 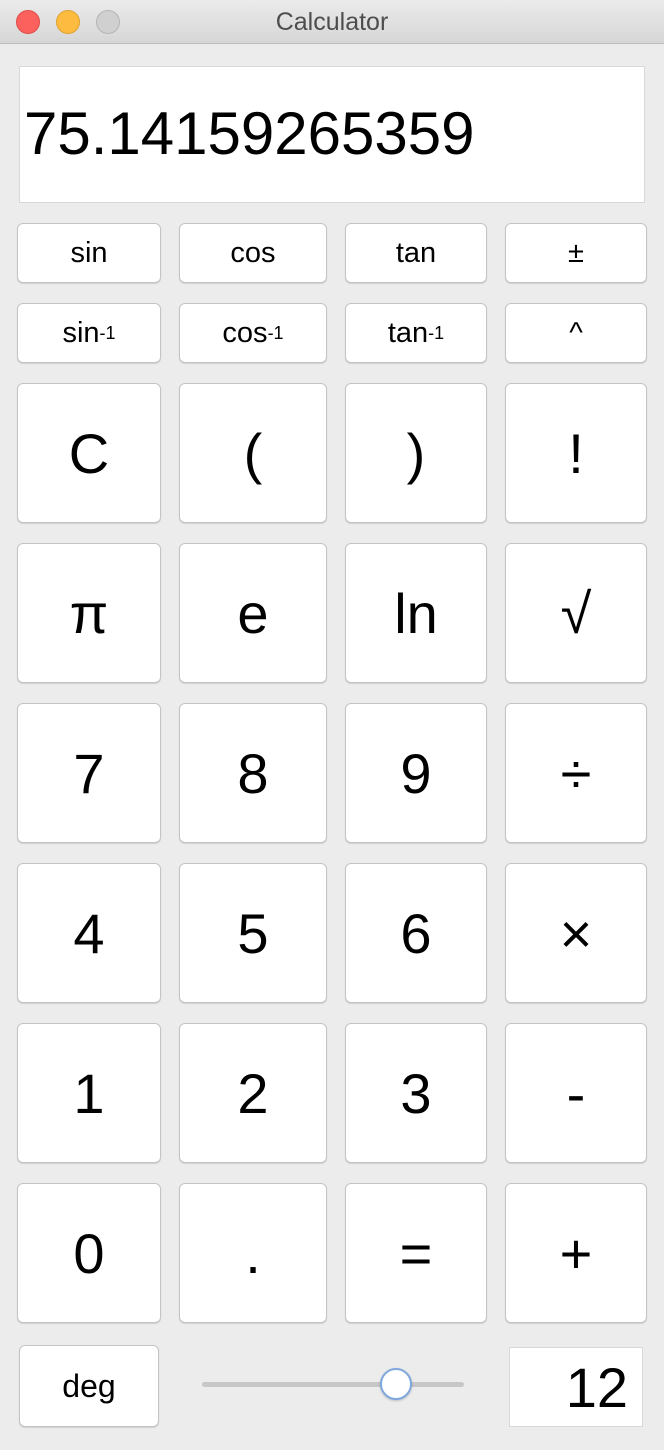 I want to click on digit-4-label: 4, so click(x=89, y=933).